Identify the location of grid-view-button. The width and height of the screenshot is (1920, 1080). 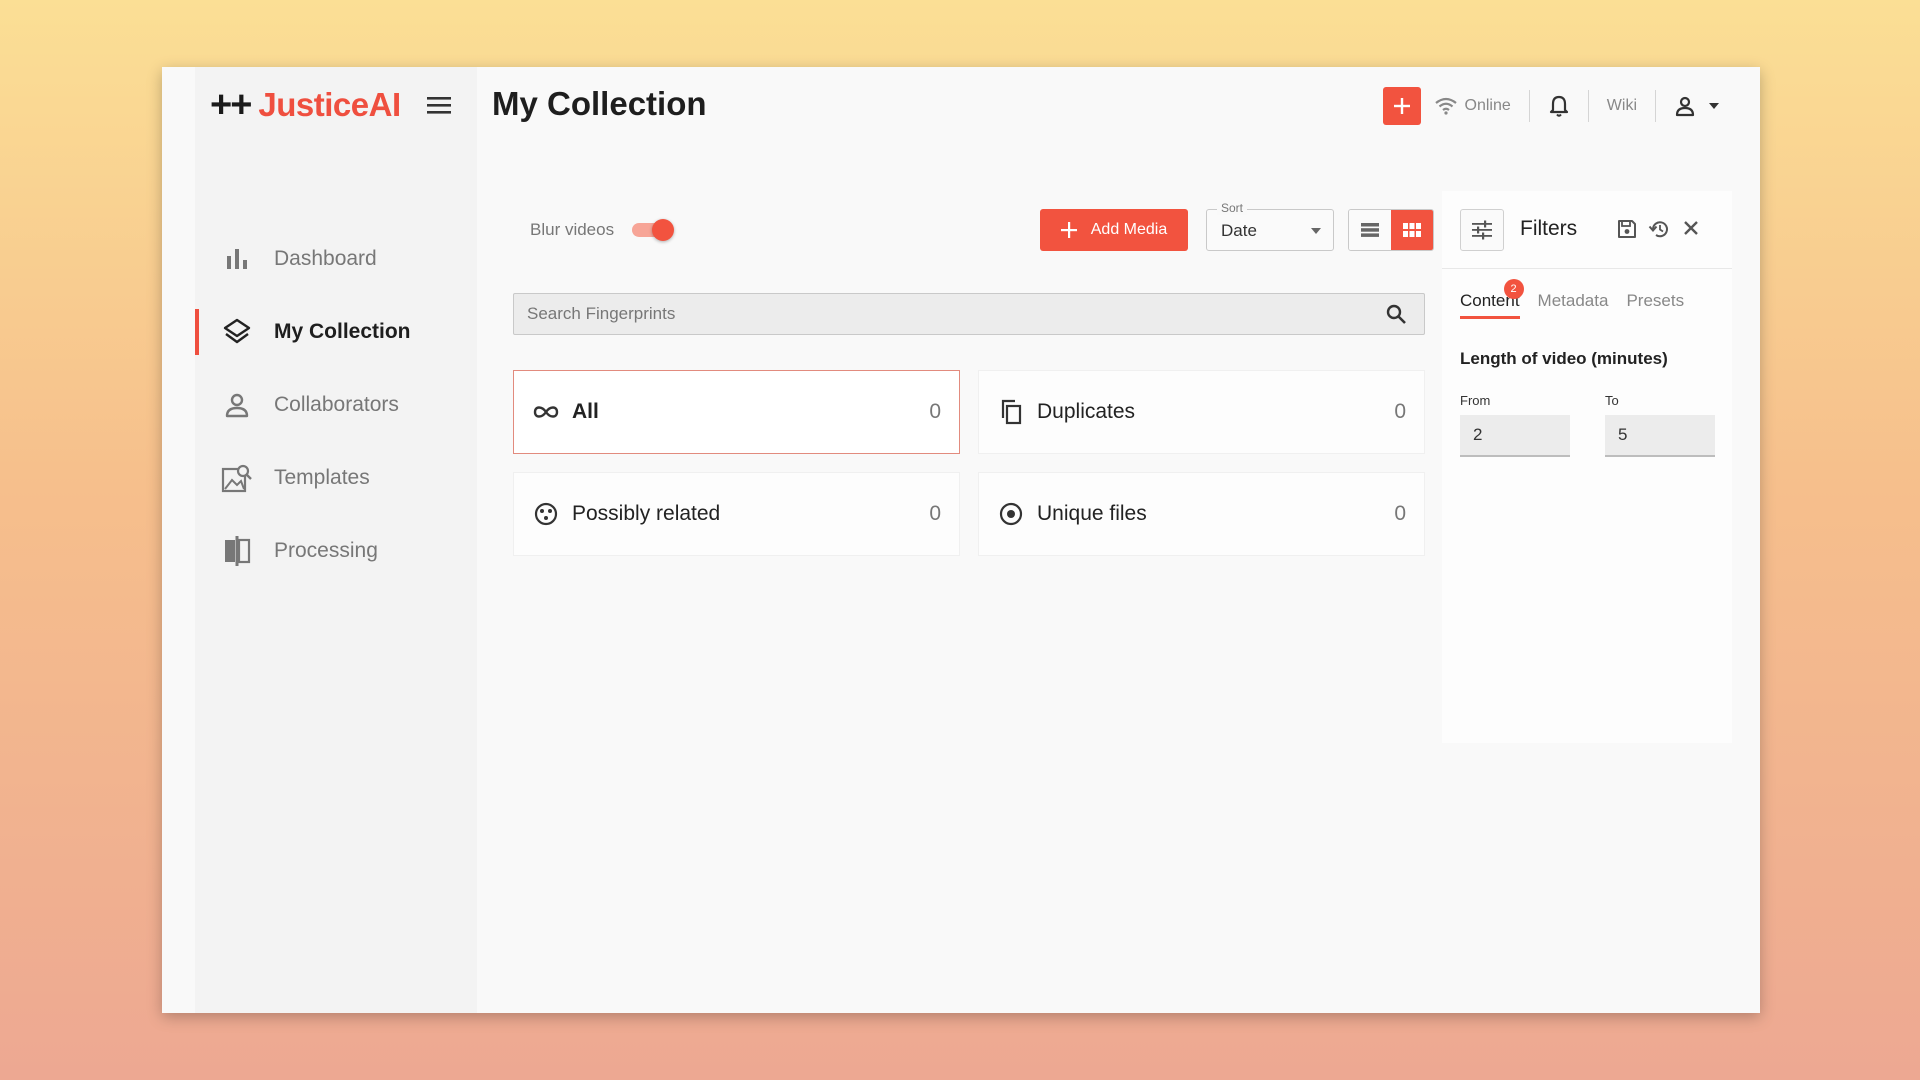
(1412, 230).